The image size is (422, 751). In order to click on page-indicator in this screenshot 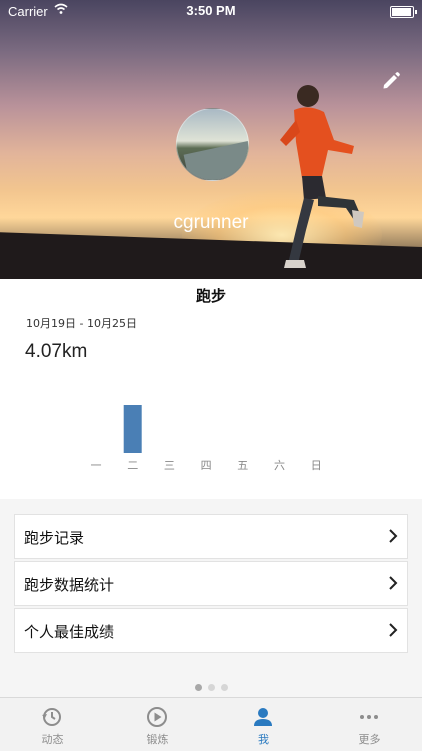, I will do `click(211, 685)`.